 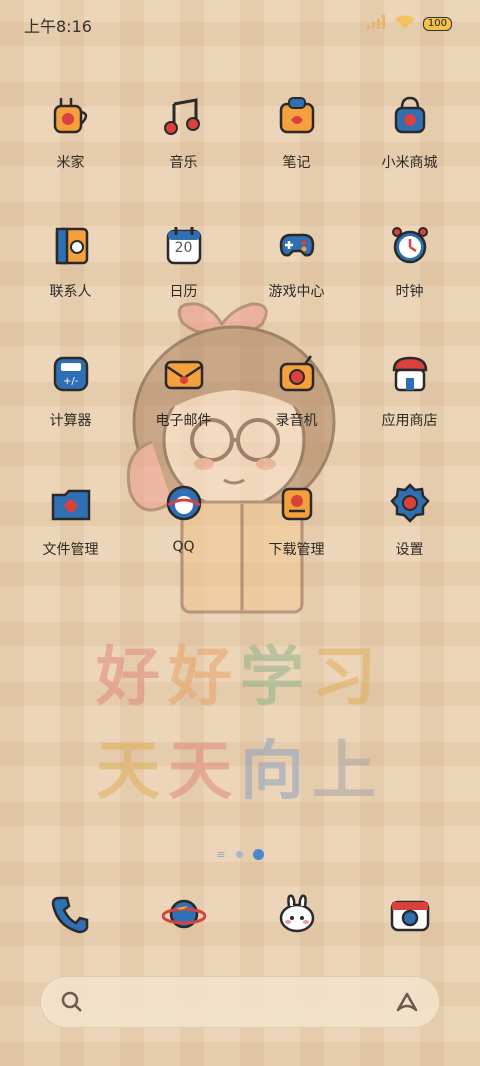 What do you see at coordinates (183, 163) in the screenshot?
I see `app-label: 音乐` at bounding box center [183, 163].